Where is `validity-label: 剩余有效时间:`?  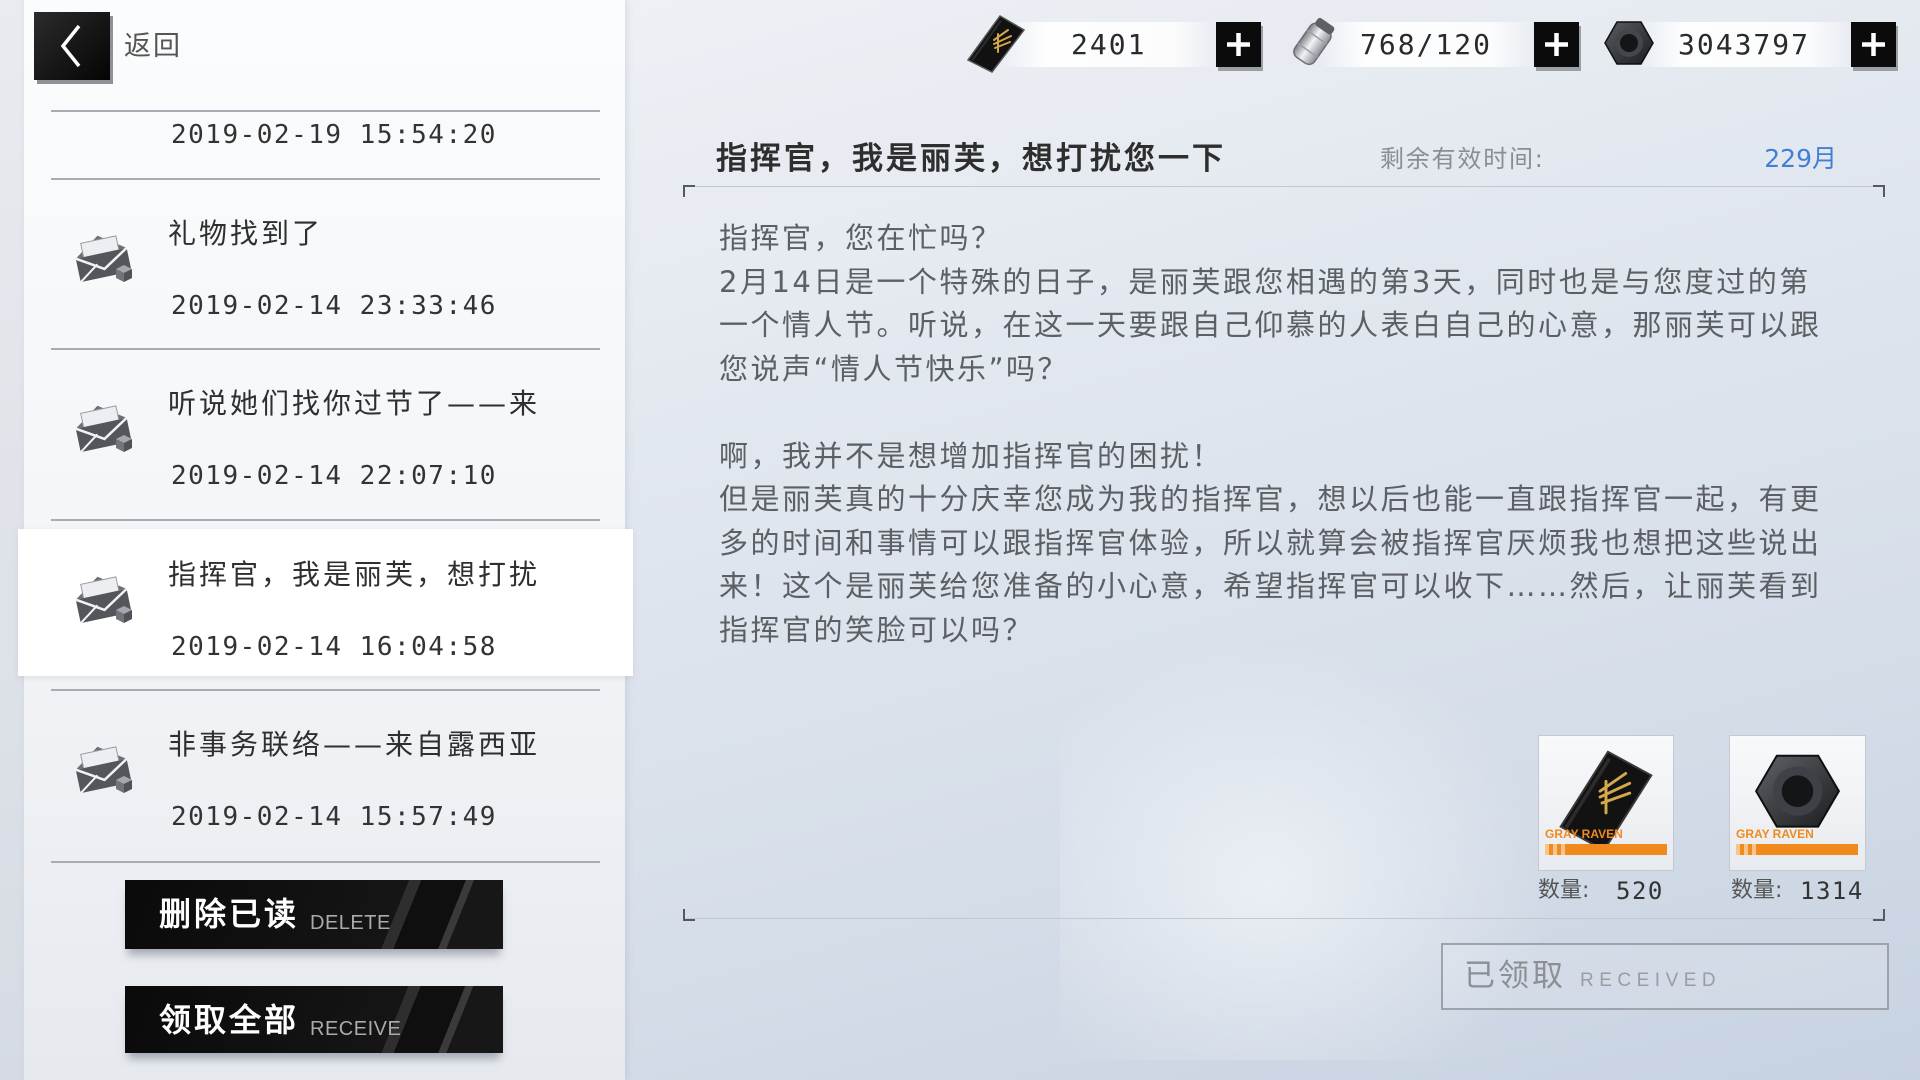
validity-label: 剩余有效时间: is located at coordinates (1462, 159).